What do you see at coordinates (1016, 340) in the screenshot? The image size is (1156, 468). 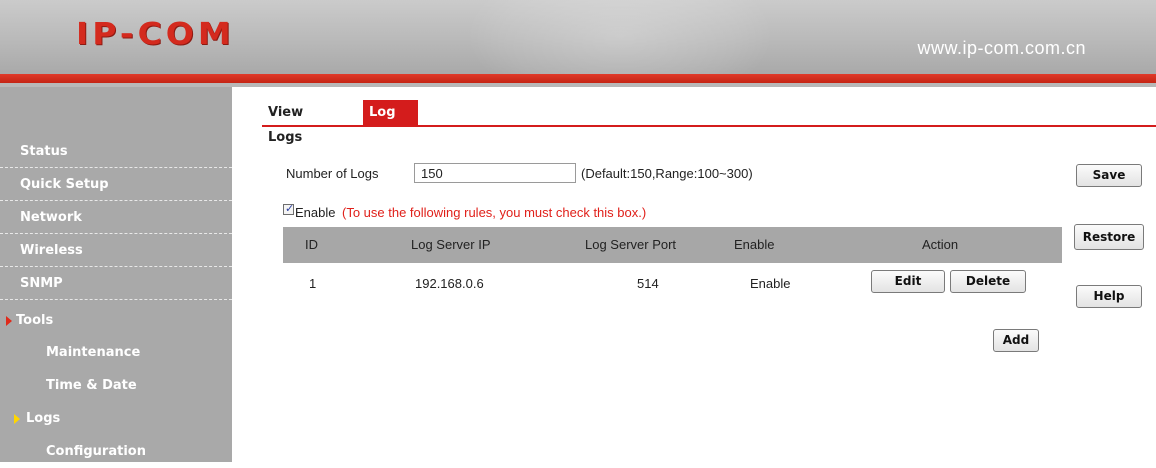 I see `add-button: Add` at bounding box center [1016, 340].